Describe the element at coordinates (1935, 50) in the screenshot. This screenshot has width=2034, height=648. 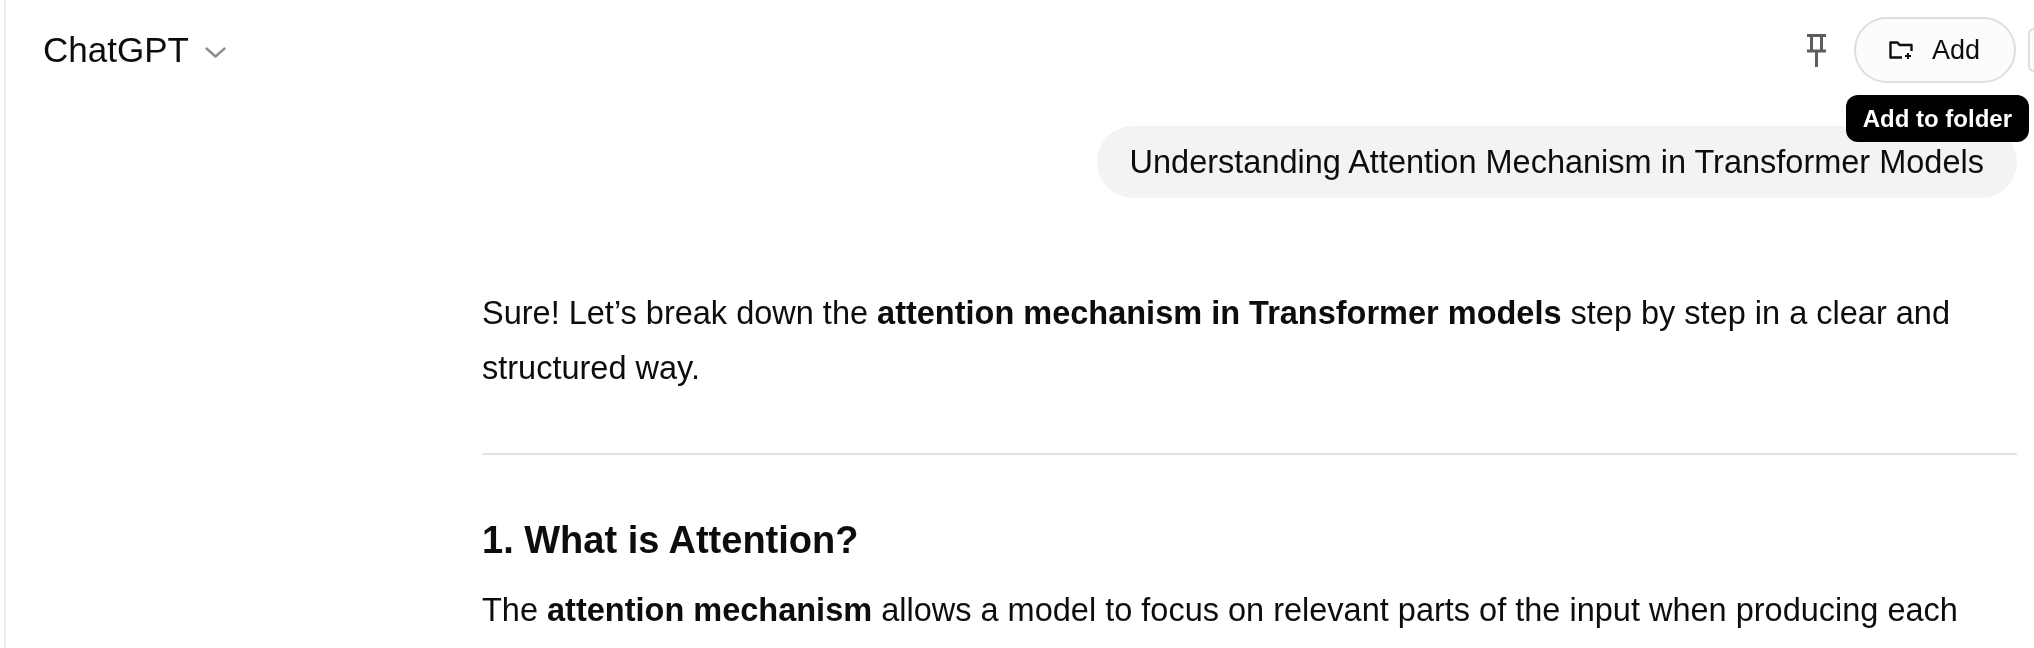
I see `add-to-folder-button: Add` at that location.